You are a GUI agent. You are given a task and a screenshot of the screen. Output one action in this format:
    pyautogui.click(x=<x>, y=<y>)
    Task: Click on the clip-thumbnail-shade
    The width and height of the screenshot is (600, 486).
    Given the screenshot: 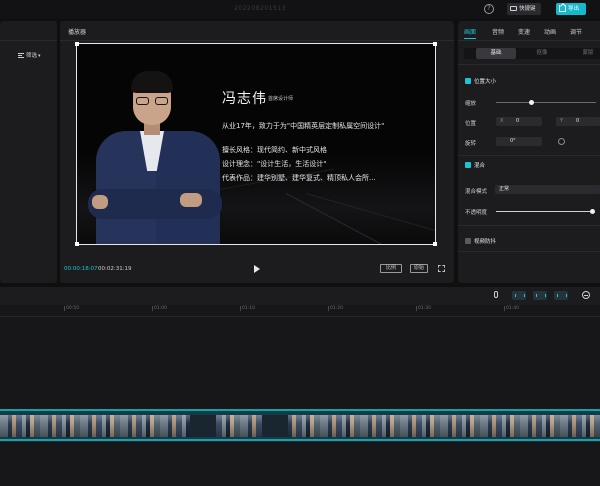 What is the action you would take?
    pyautogui.click(x=300, y=426)
    